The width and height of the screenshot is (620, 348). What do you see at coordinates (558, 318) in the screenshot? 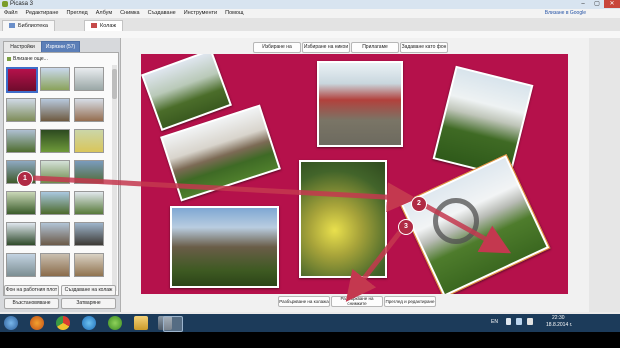
I see `clock-time: 22:30` at bounding box center [558, 318].